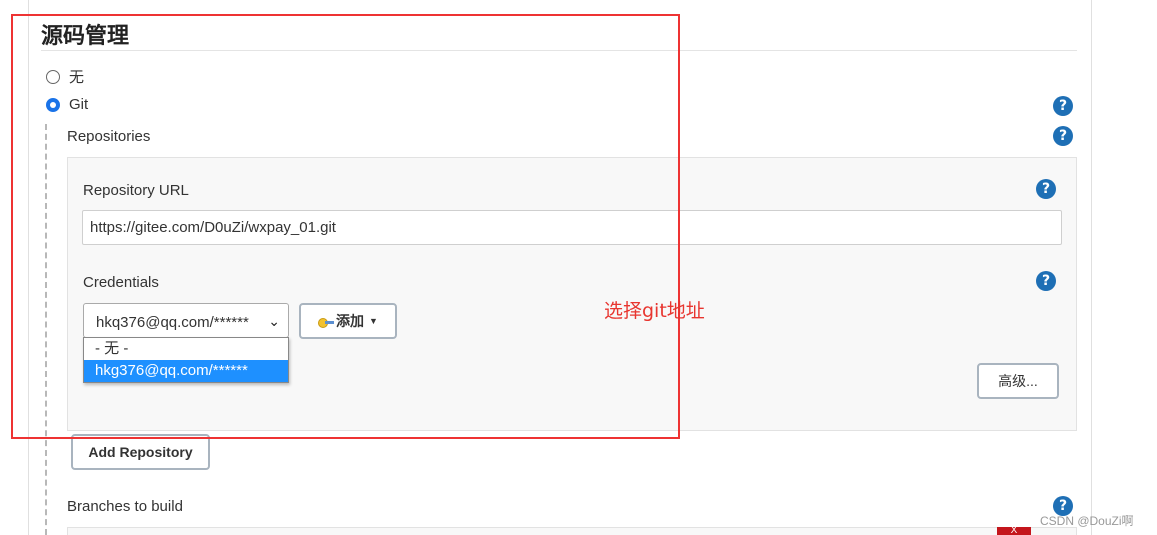  I want to click on add-repository-button: Add Repository, so click(140, 452).